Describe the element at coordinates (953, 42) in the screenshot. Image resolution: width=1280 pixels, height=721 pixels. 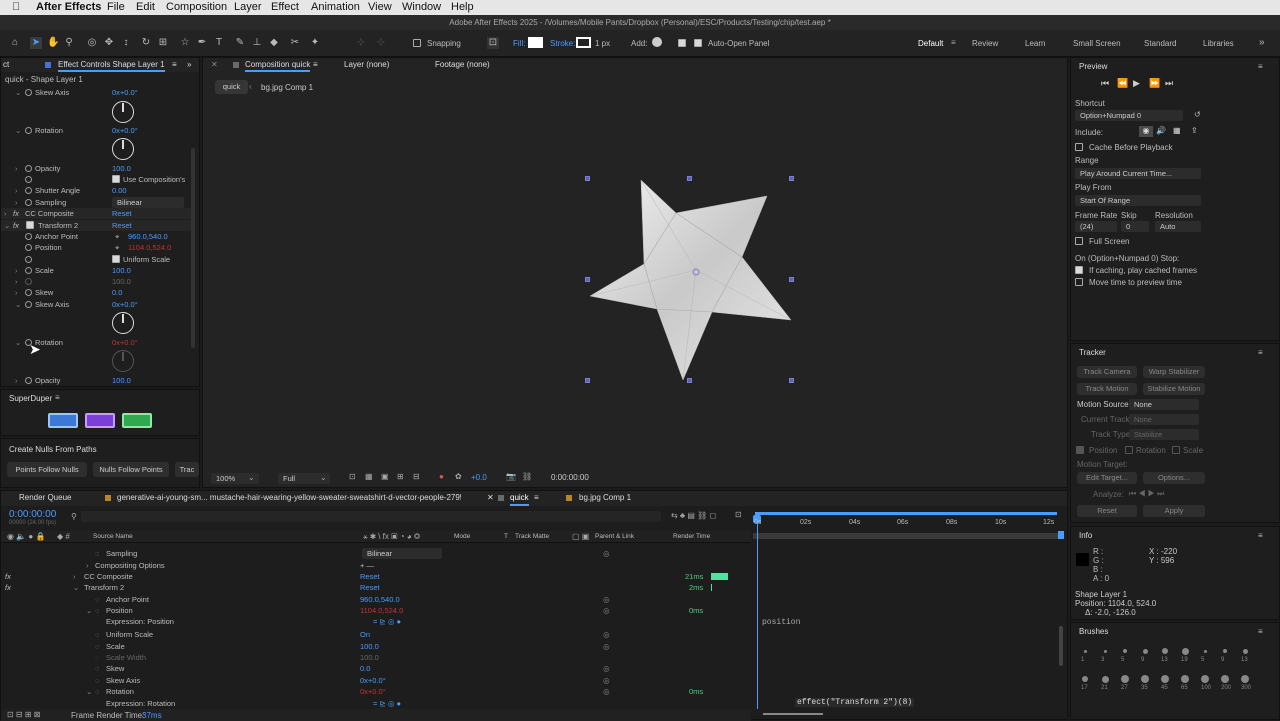
I see `workspace-menu-icon: ≡` at that location.